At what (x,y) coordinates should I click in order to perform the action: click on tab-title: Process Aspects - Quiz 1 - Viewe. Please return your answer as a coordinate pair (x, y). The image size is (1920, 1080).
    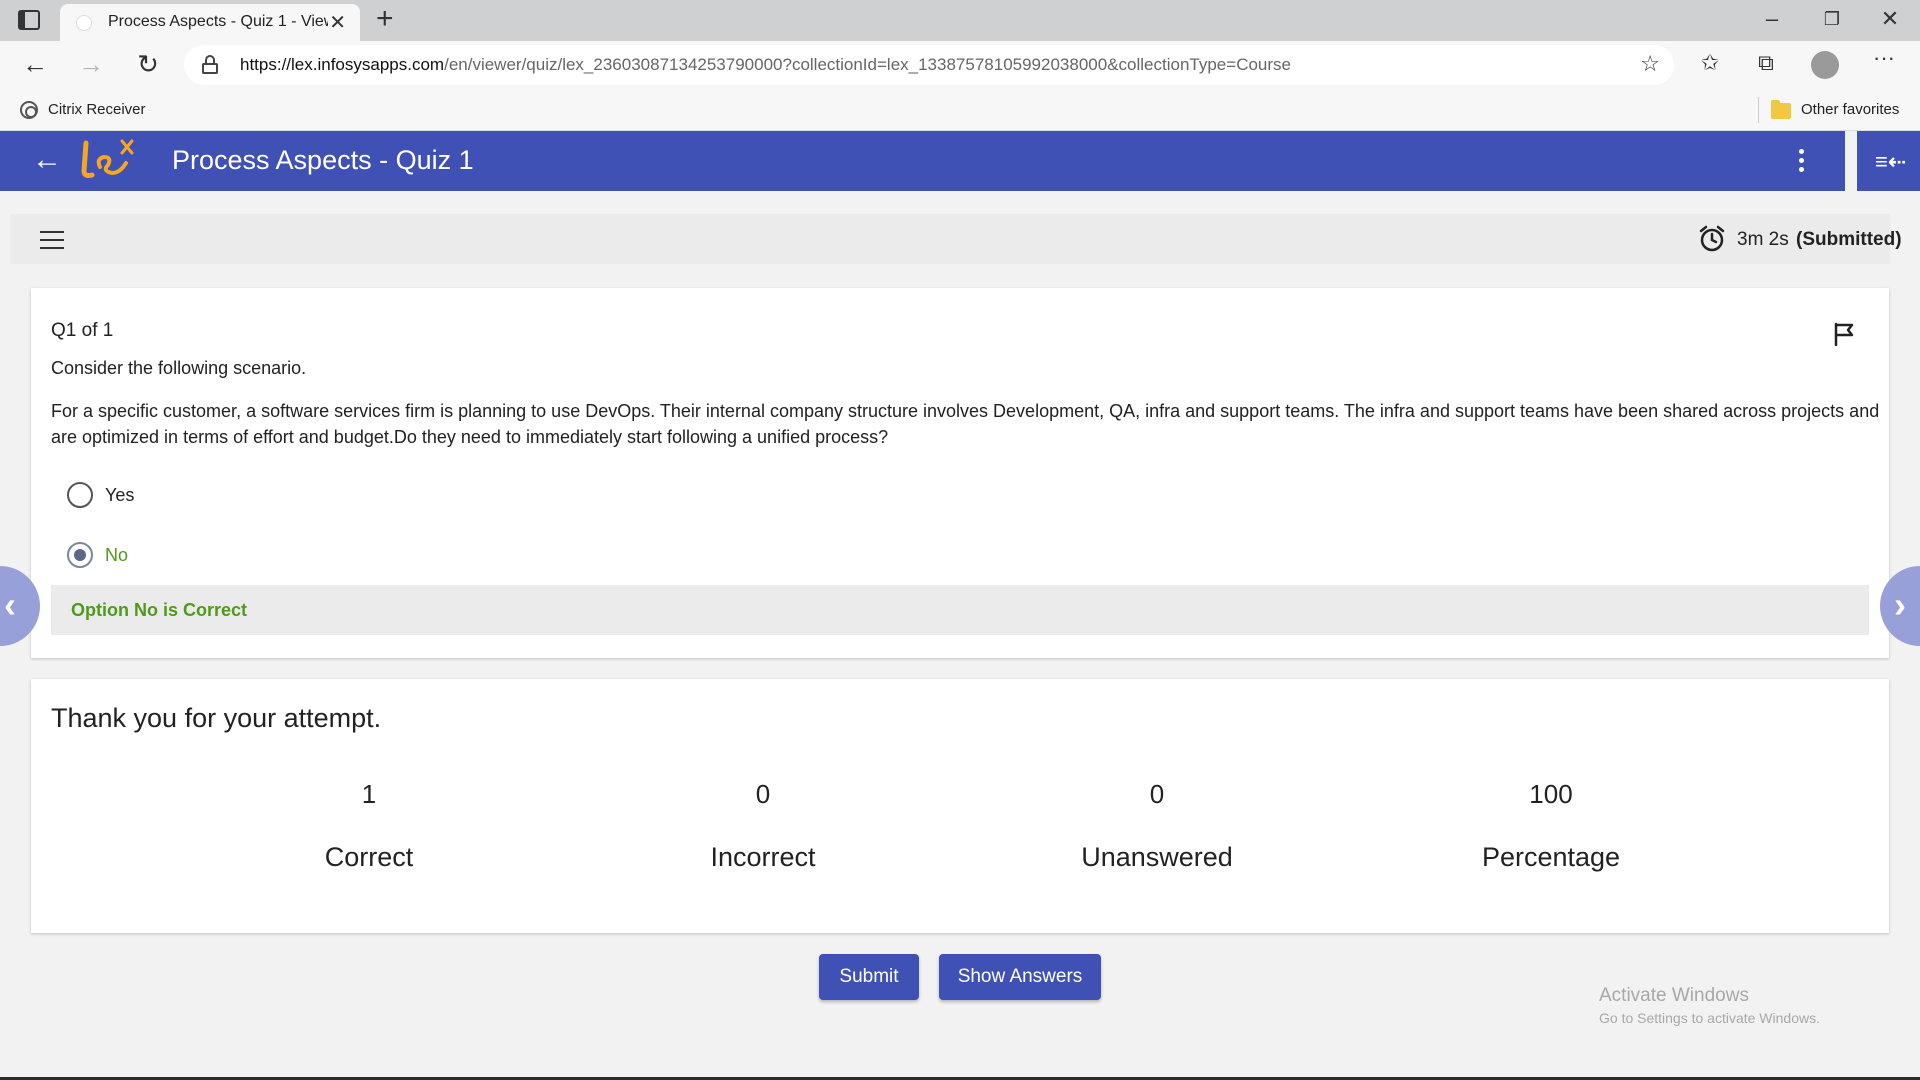
    Looking at the image, I should click on (218, 21).